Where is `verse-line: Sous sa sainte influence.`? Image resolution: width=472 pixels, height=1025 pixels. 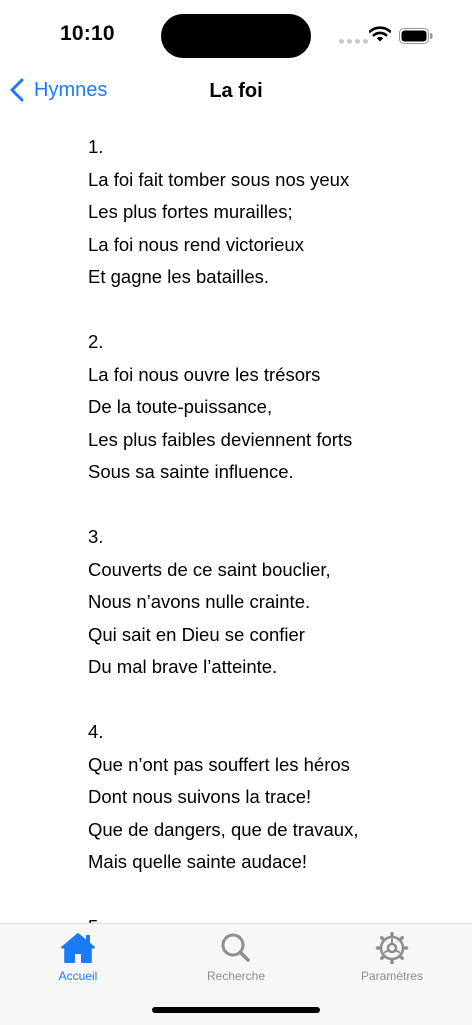
verse-line: Sous sa sainte influence. is located at coordinates (191, 471).